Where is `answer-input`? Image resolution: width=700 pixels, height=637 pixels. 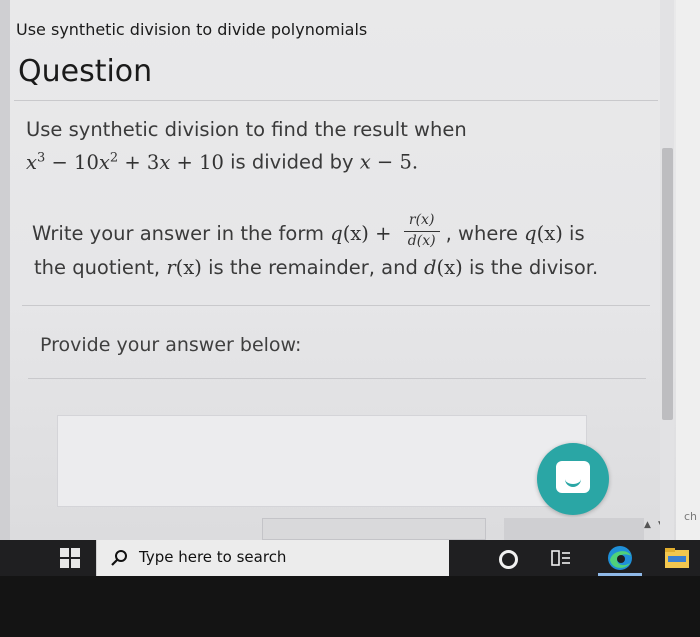
answer-input is located at coordinates (322, 461).